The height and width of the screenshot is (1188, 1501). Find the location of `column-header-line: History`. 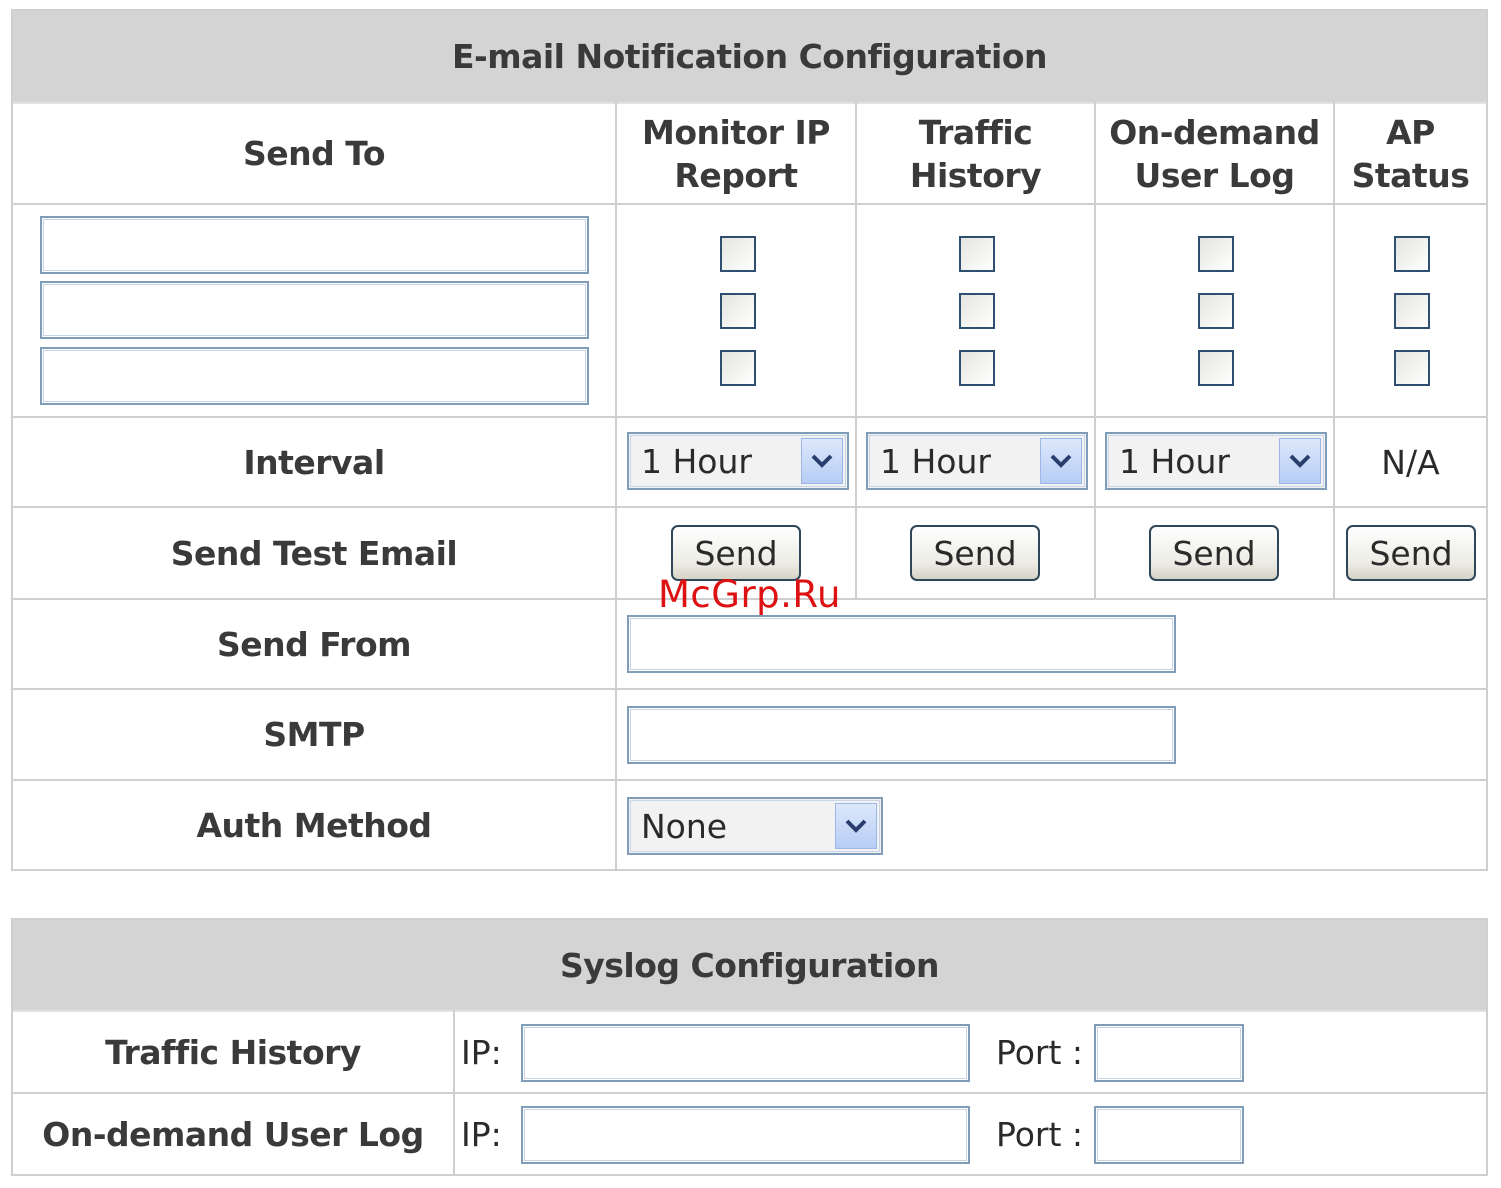

column-header-line: History is located at coordinates (975, 175).